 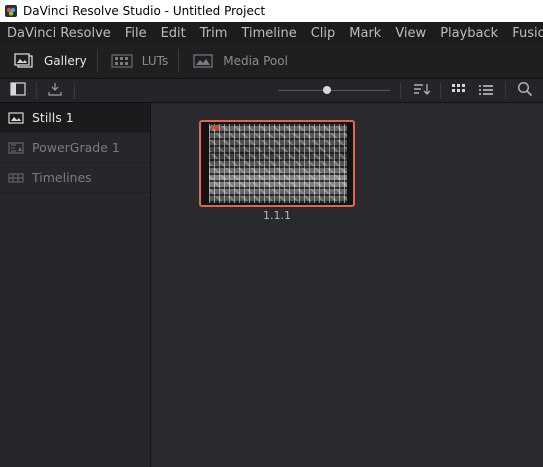 What do you see at coordinates (173, 33) in the screenshot?
I see `menu-edit: Edit` at bounding box center [173, 33].